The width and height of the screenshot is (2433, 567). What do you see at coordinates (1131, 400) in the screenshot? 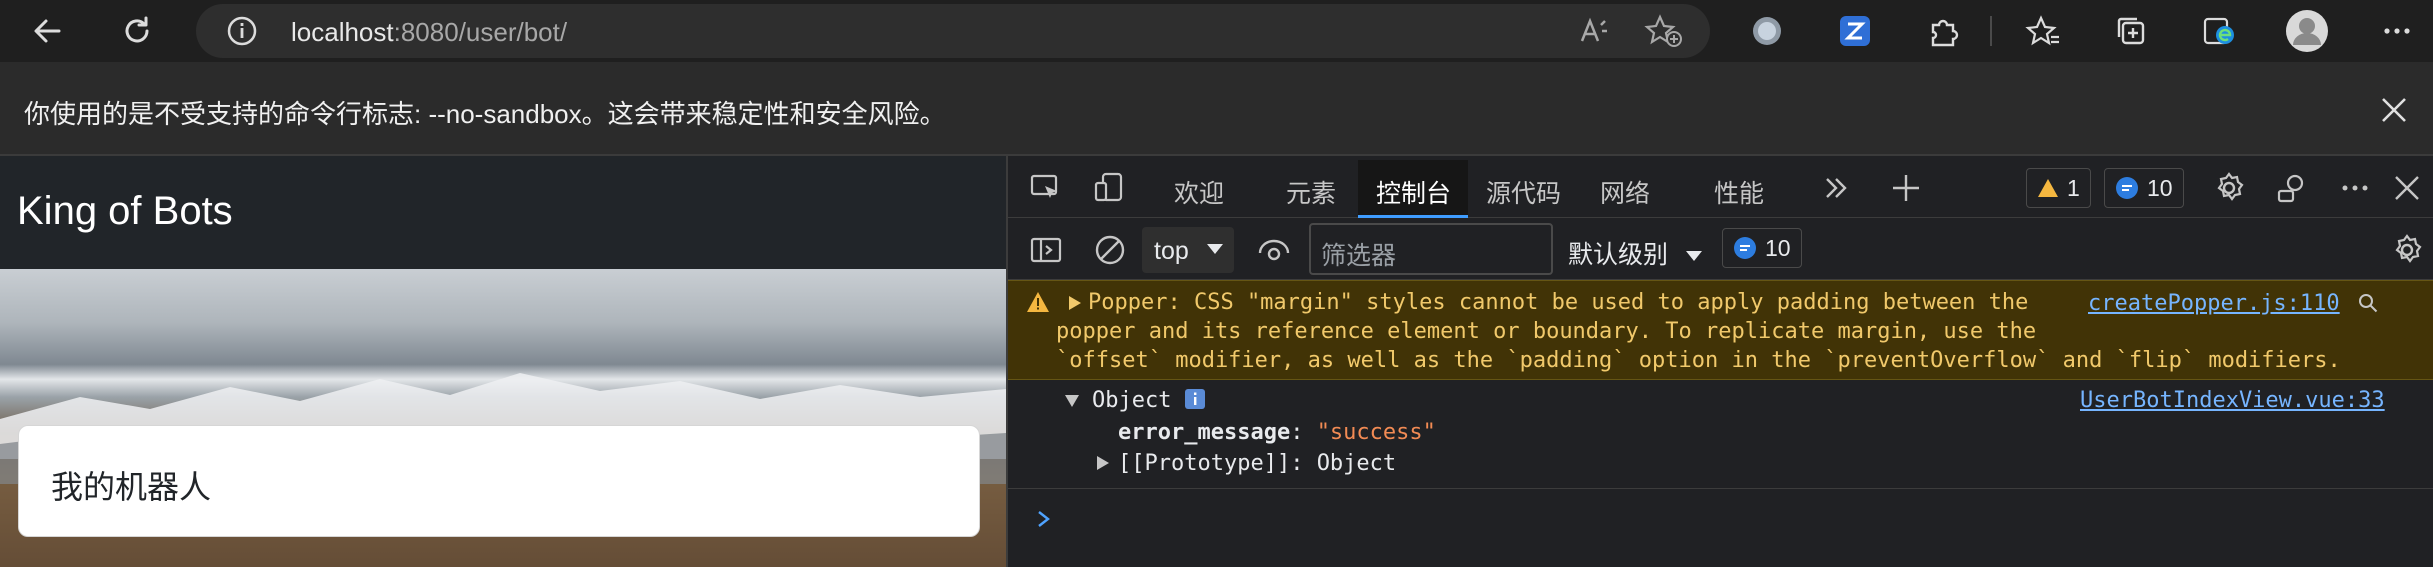
I see `object-label: Object` at bounding box center [1131, 400].